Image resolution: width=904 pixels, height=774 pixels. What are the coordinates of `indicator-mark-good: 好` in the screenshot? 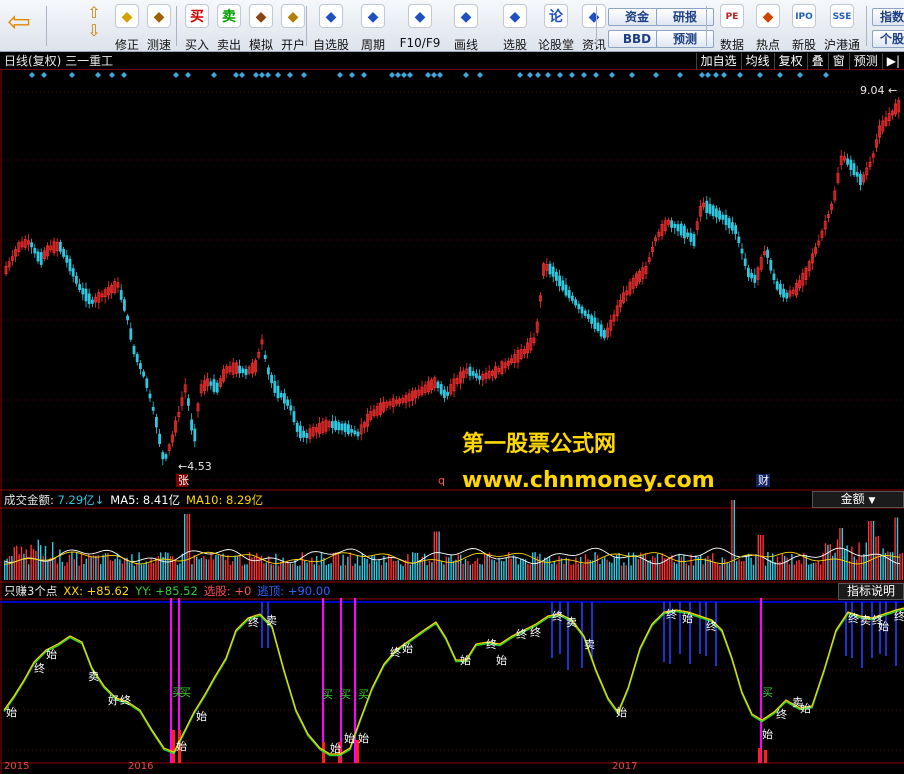 It's located at (113, 700).